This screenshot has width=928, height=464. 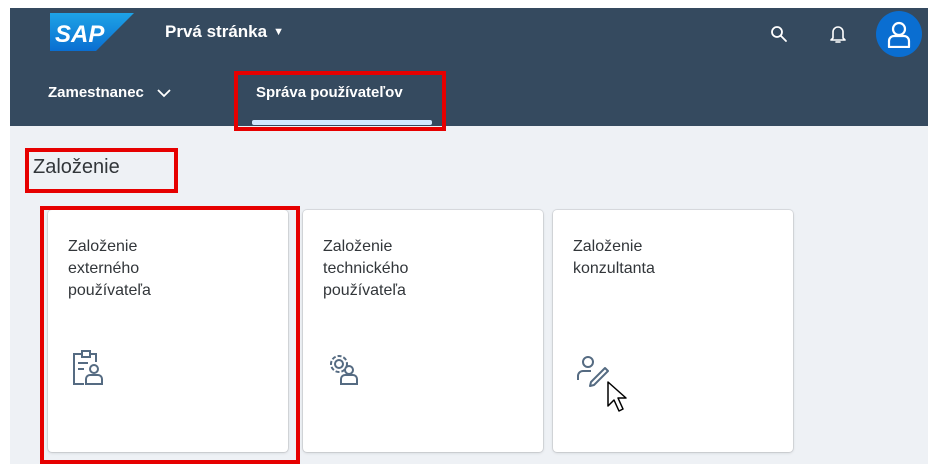 I want to click on clipboard-user-icon, so click(x=88, y=367).